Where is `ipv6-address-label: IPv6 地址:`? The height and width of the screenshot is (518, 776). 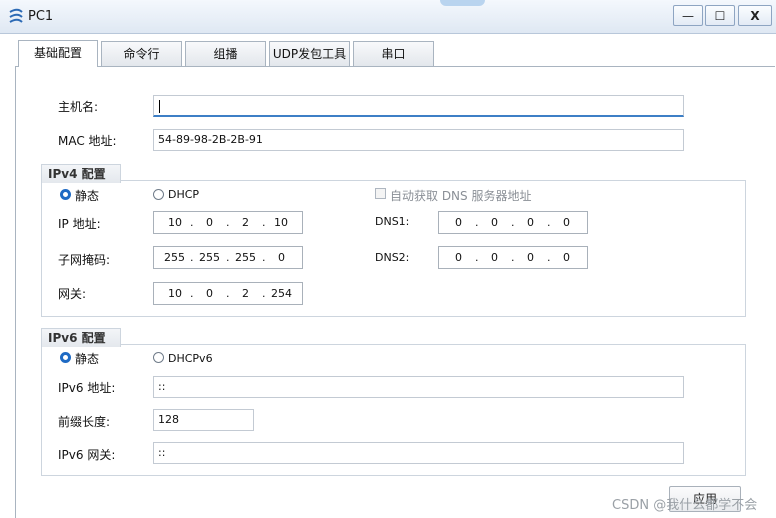
ipv6-address-label: IPv6 地址: is located at coordinates (87, 388).